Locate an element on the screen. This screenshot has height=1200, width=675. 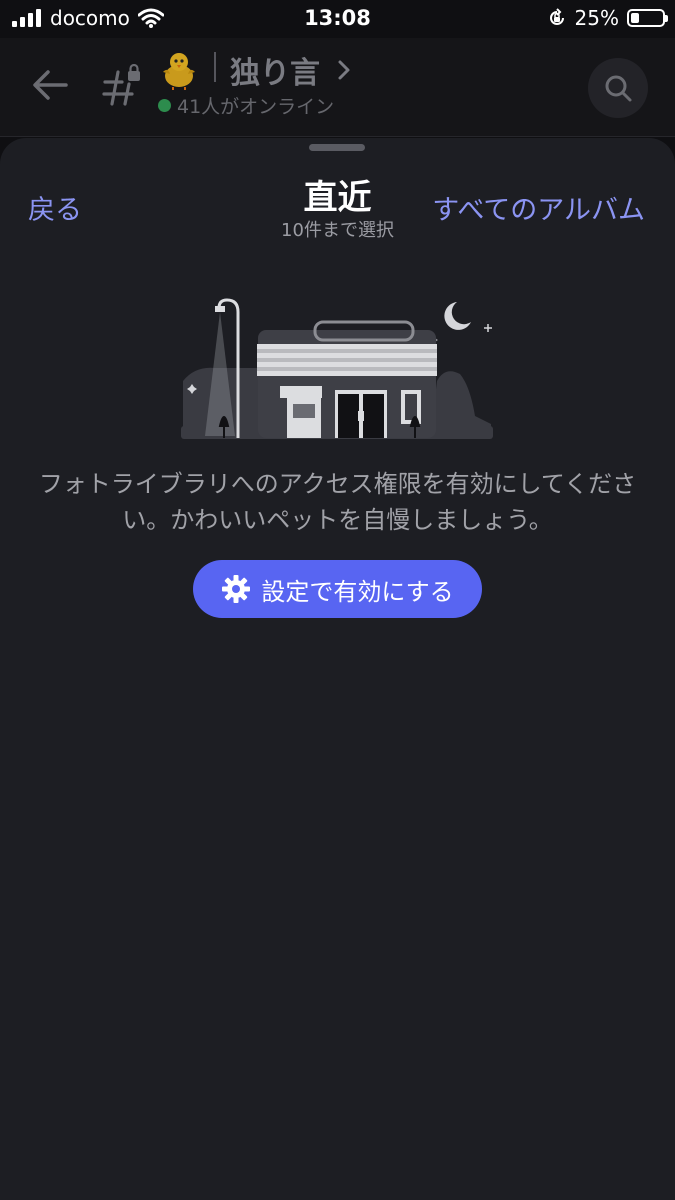
kiosk-roof is located at coordinates (301, 392).